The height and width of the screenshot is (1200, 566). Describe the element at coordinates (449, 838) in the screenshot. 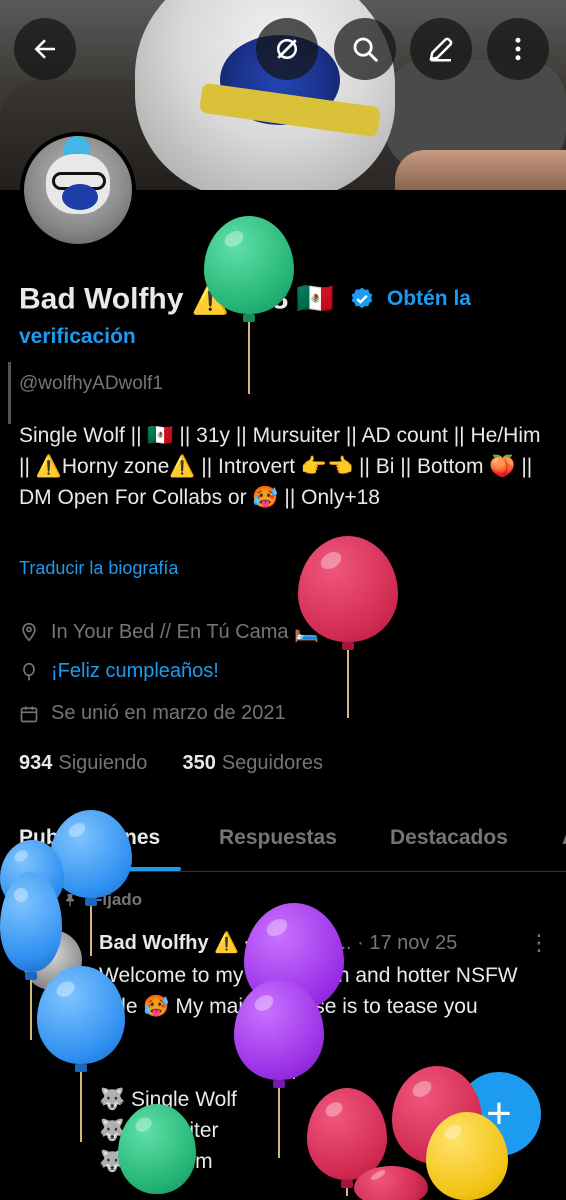

I see `tab-highlights: Destacados` at that location.